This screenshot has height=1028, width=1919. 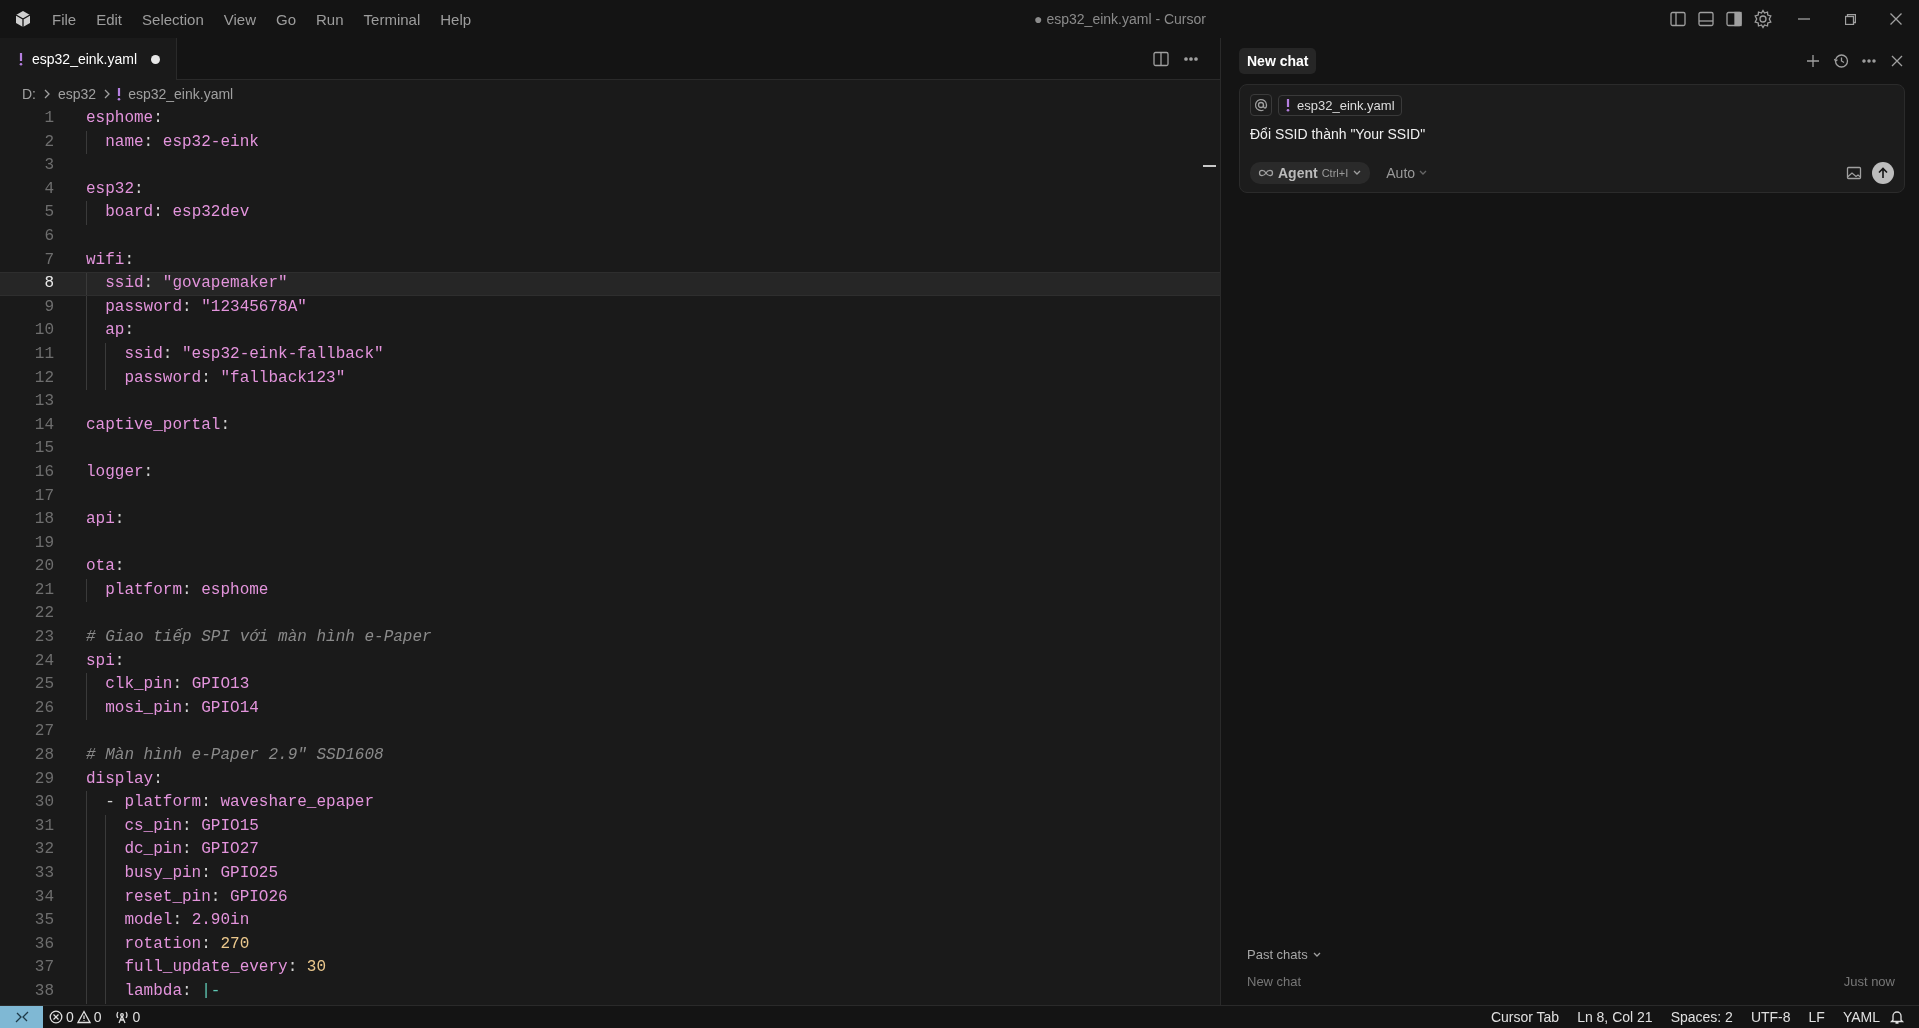 I want to click on line-number: 28, so click(x=43, y=756).